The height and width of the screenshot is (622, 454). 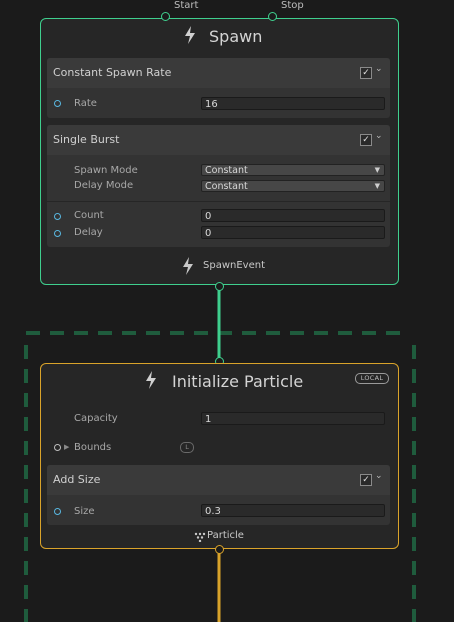 I want to click on space-badge: LOCAL, so click(x=372, y=378).